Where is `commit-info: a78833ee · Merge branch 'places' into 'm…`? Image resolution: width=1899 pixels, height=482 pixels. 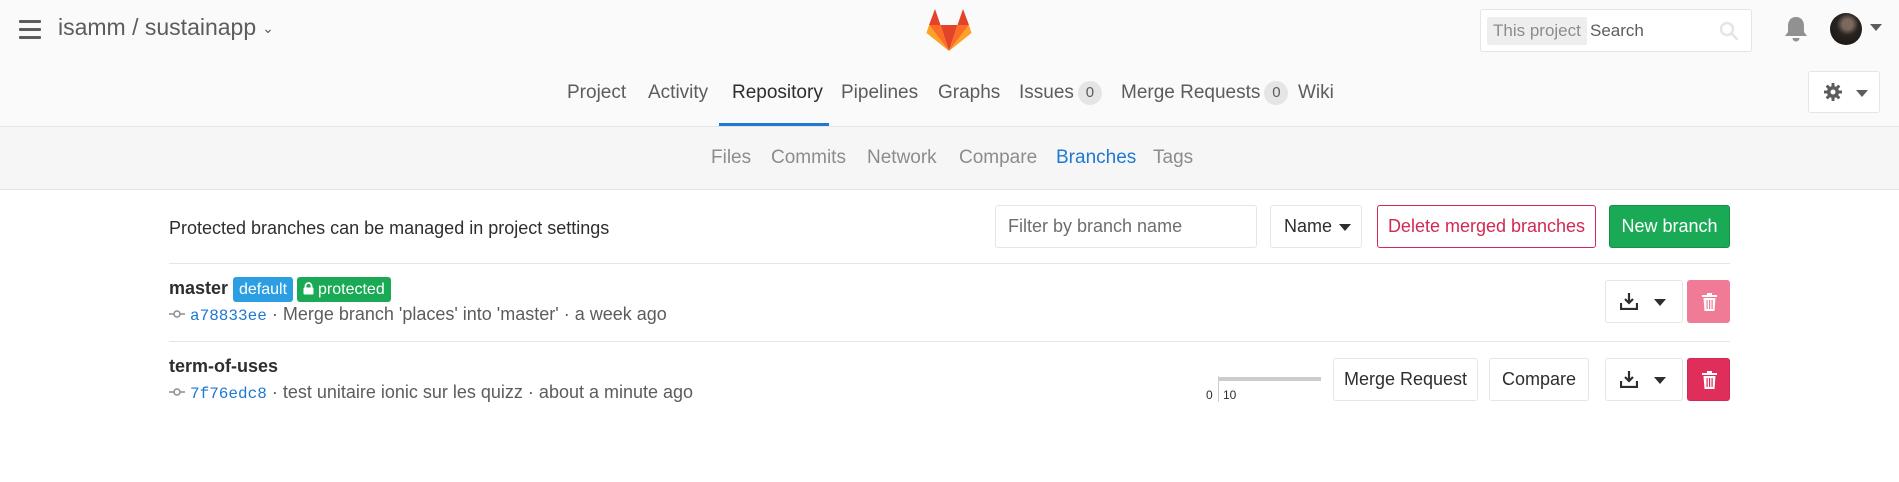 commit-info: a78833ee · Merge branch 'places' into 'm… is located at coordinates (418, 314).